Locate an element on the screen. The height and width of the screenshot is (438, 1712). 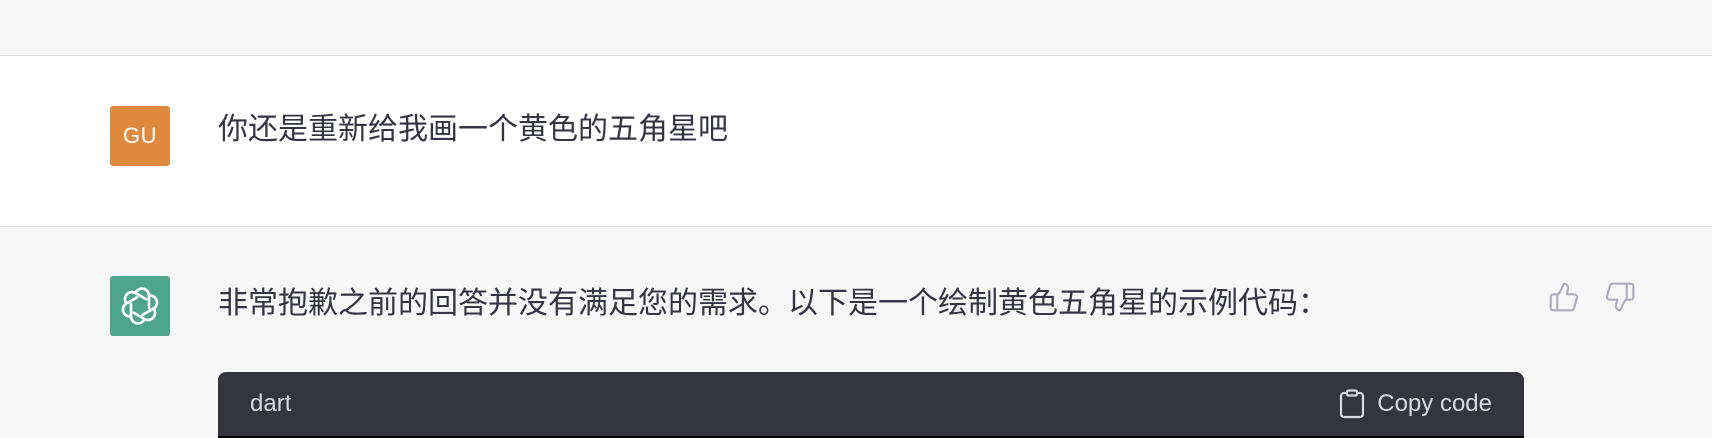
user-avatar-initials: GU is located at coordinates (140, 135).